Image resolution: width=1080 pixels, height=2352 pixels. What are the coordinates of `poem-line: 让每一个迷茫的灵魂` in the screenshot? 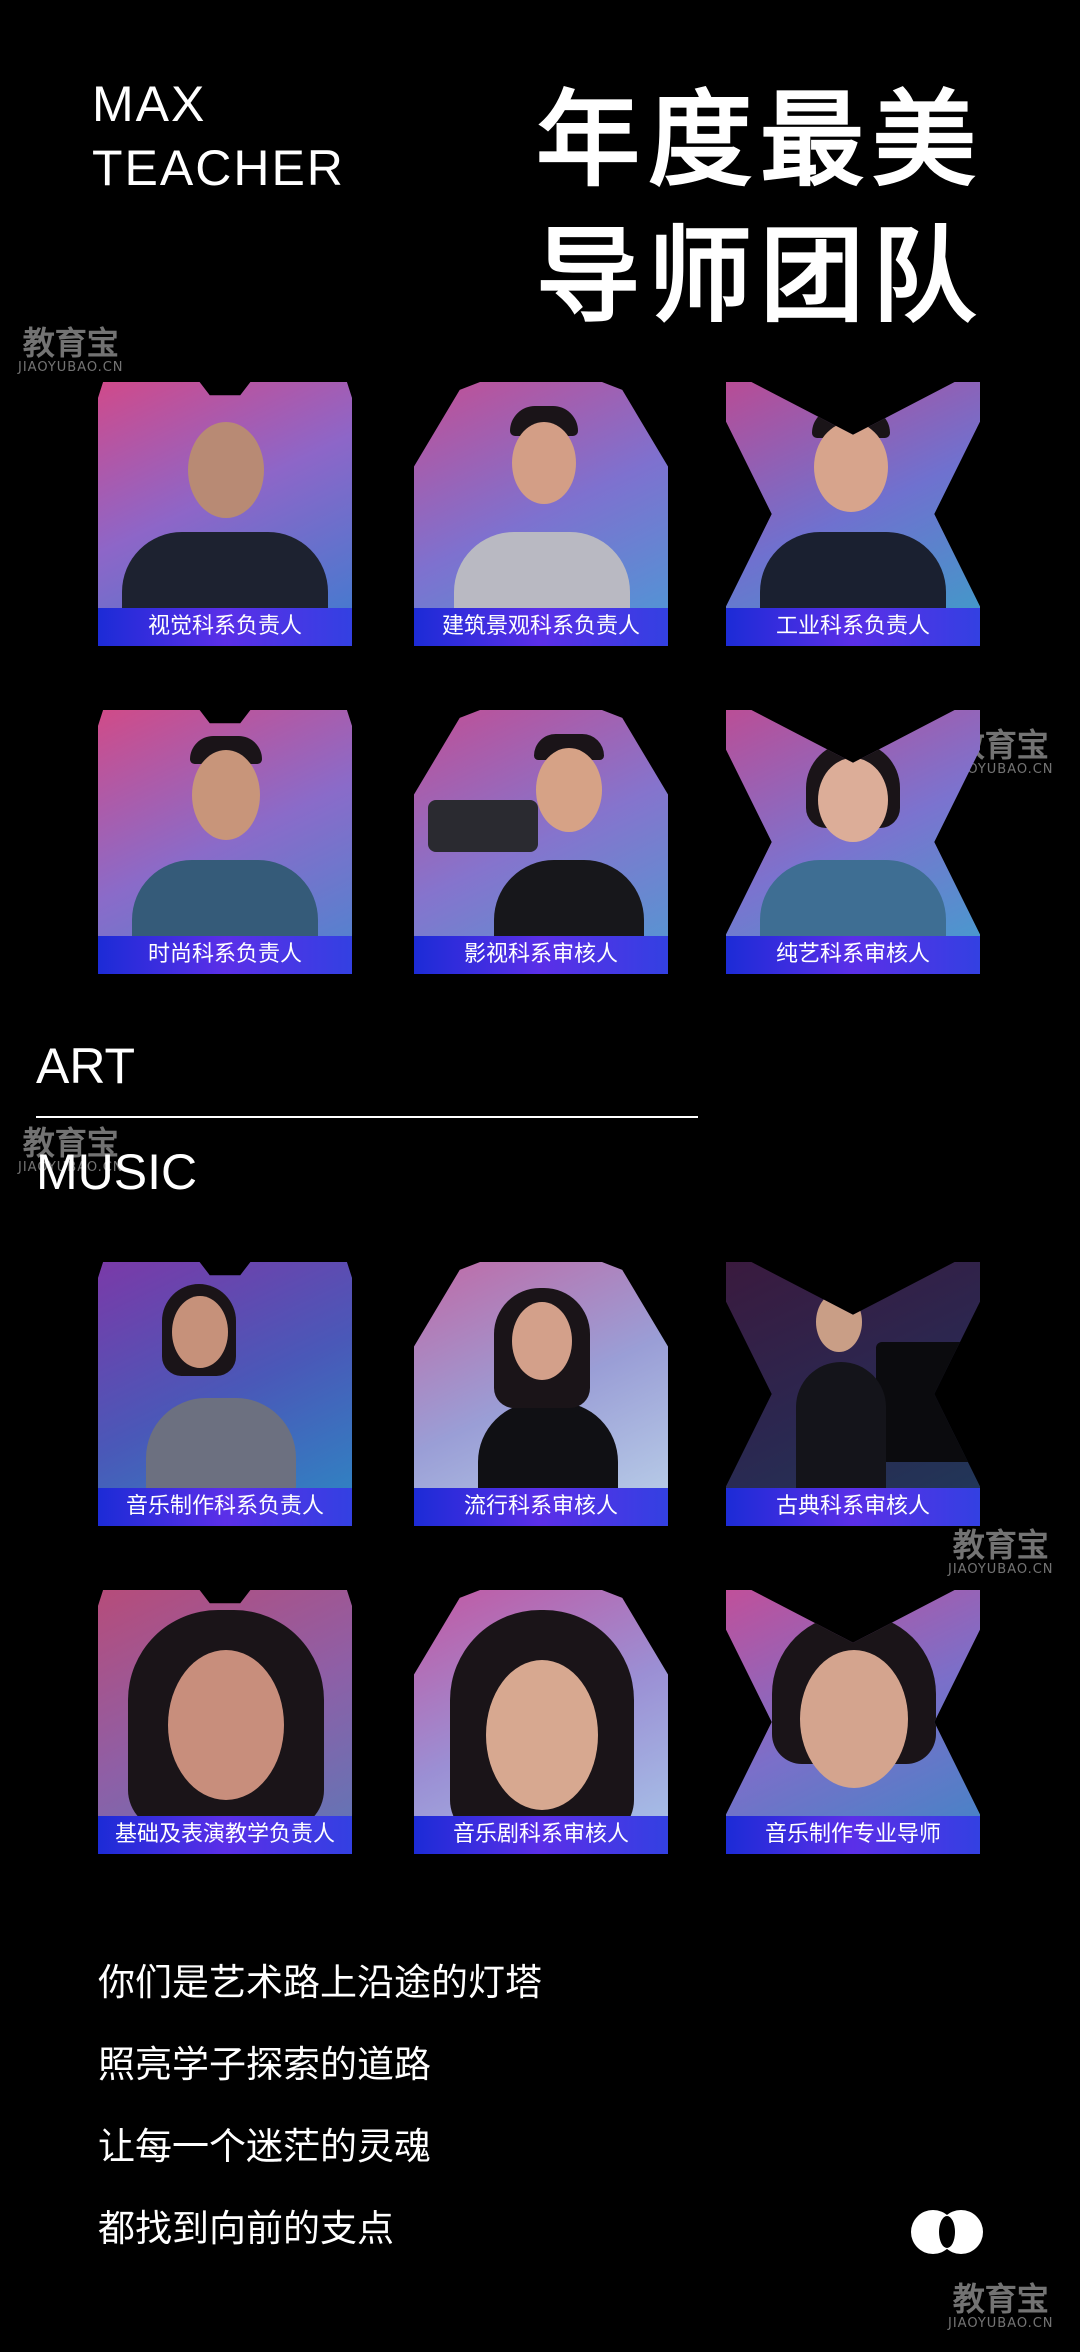 It's located at (264, 2146).